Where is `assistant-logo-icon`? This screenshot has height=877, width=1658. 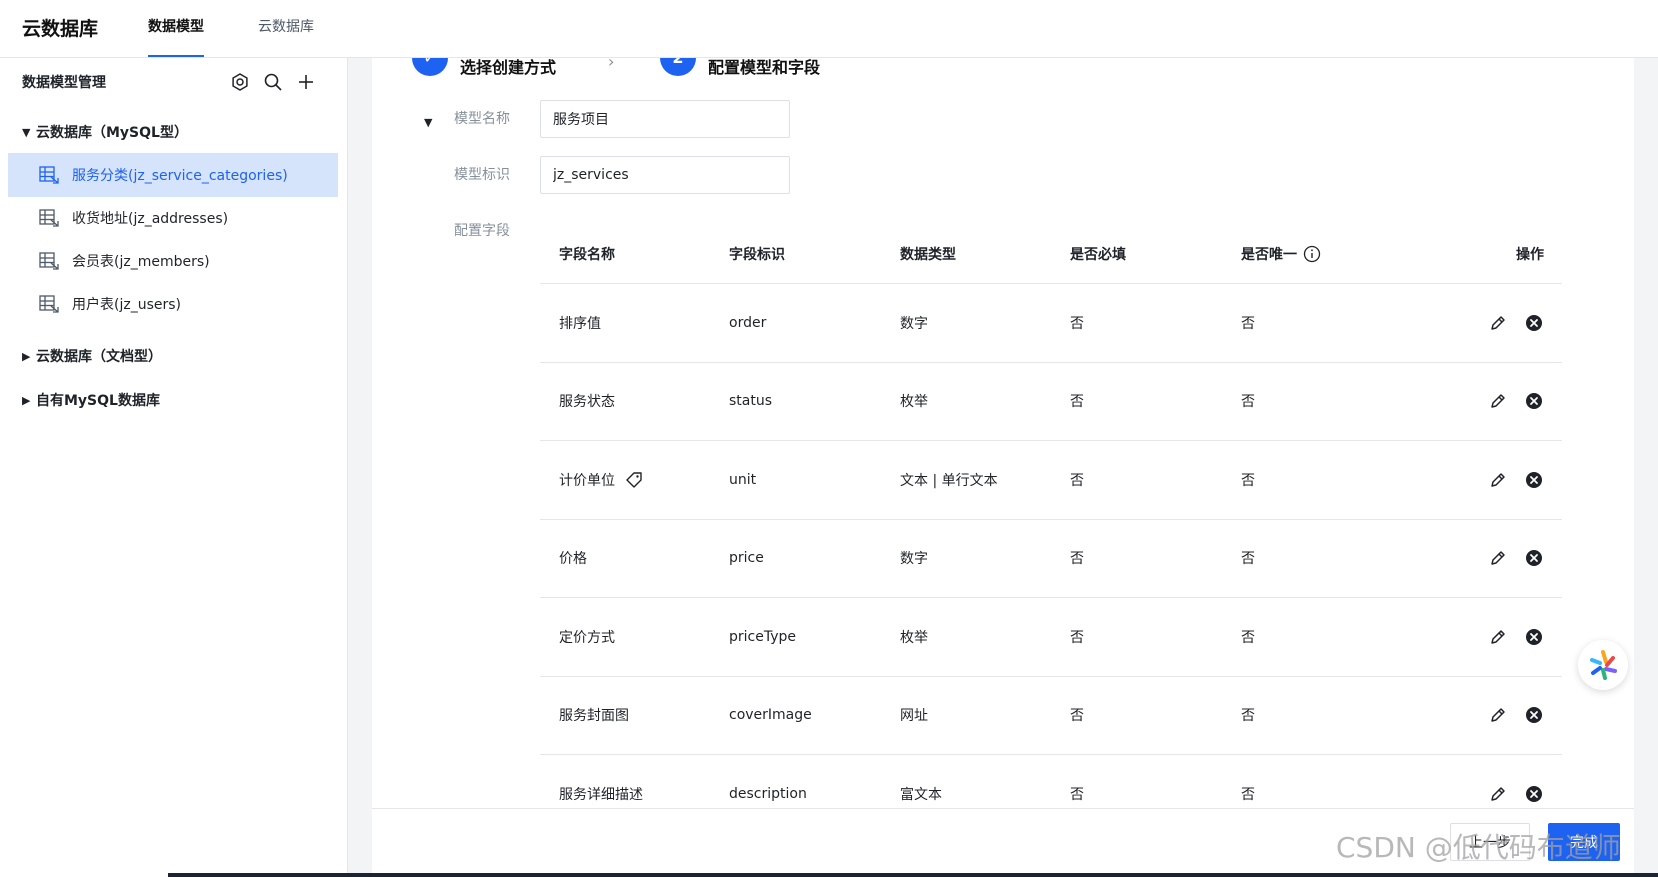
assistant-logo-icon is located at coordinates (1603, 665).